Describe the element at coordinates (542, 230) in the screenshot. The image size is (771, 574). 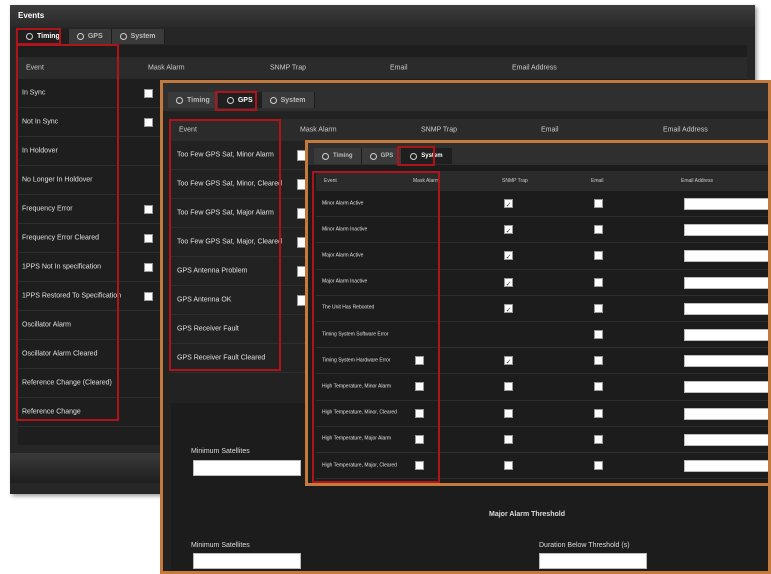
I see `table-row: Minor Alarm Inactive ✓` at that location.